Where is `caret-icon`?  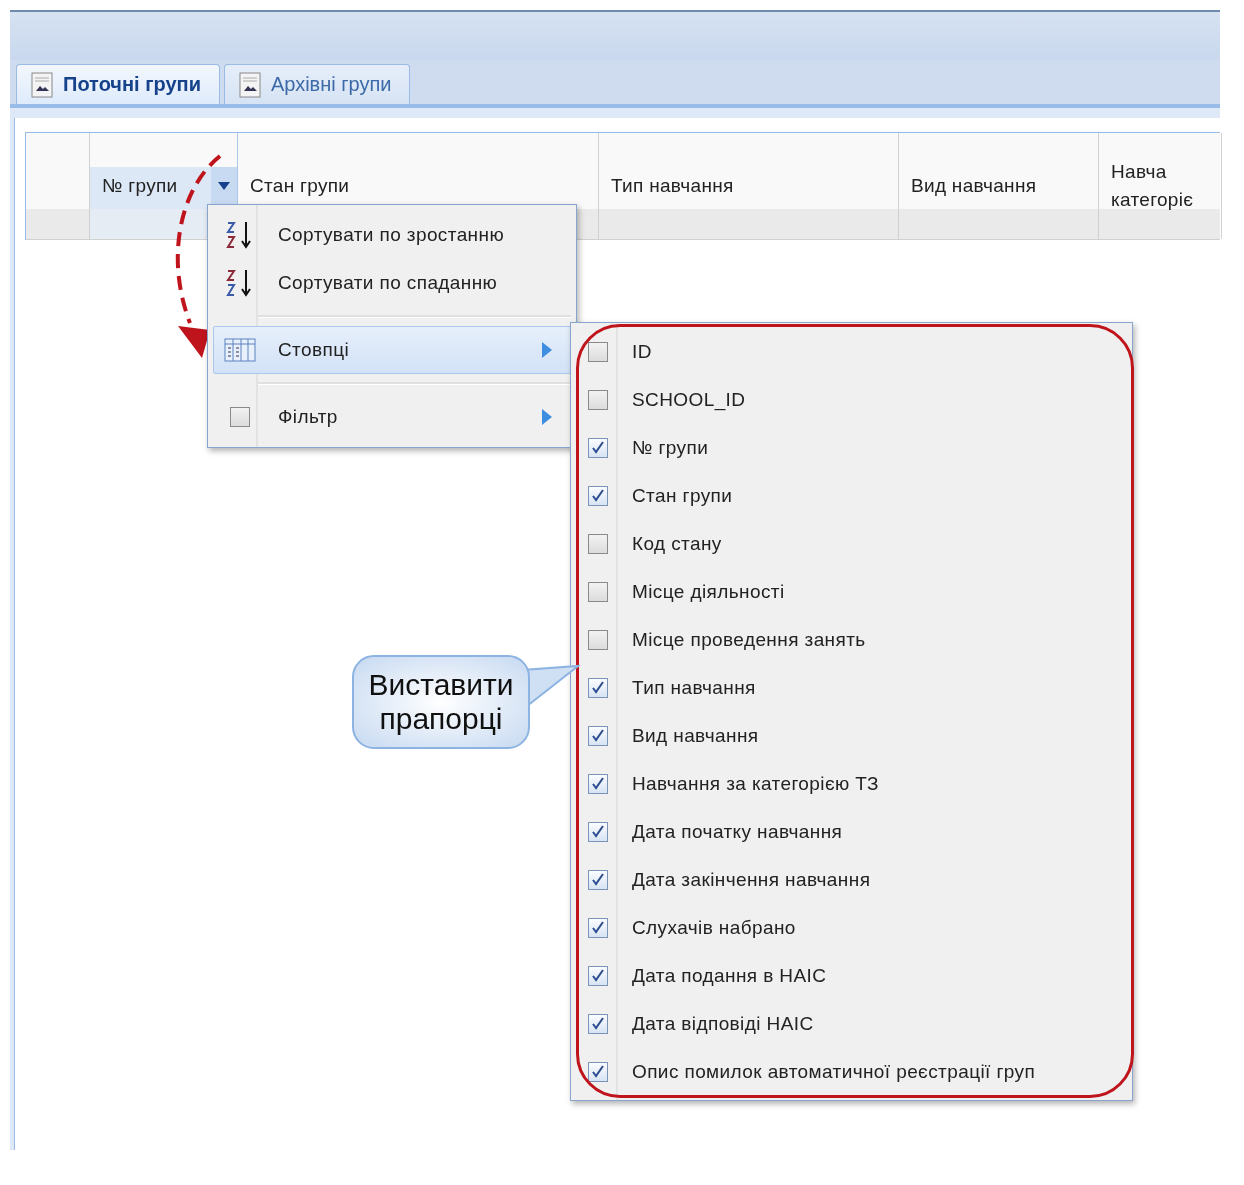
caret-icon is located at coordinates (224, 186).